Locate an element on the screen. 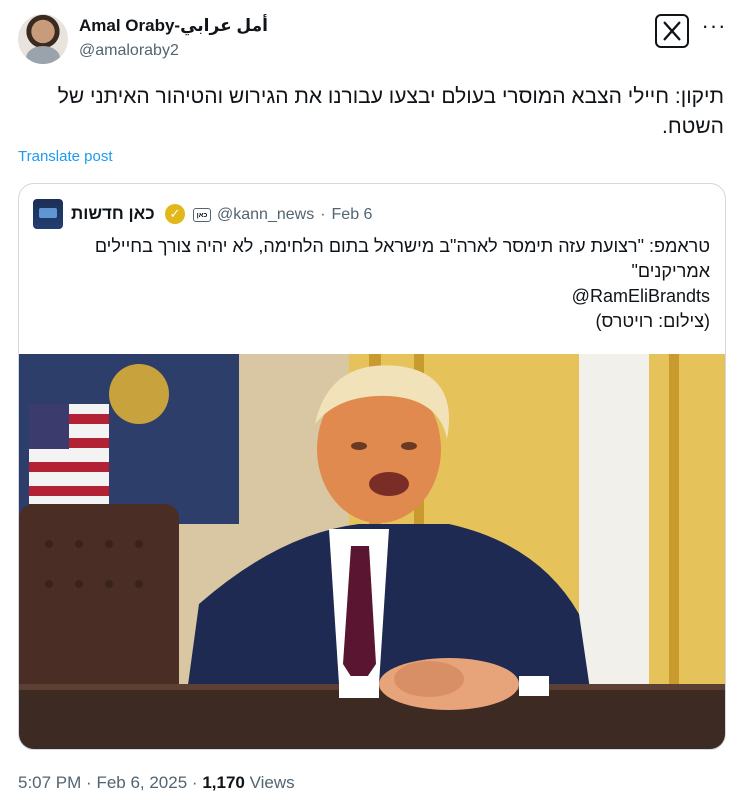  verified-badge-icon: ✓ is located at coordinates (175, 214).